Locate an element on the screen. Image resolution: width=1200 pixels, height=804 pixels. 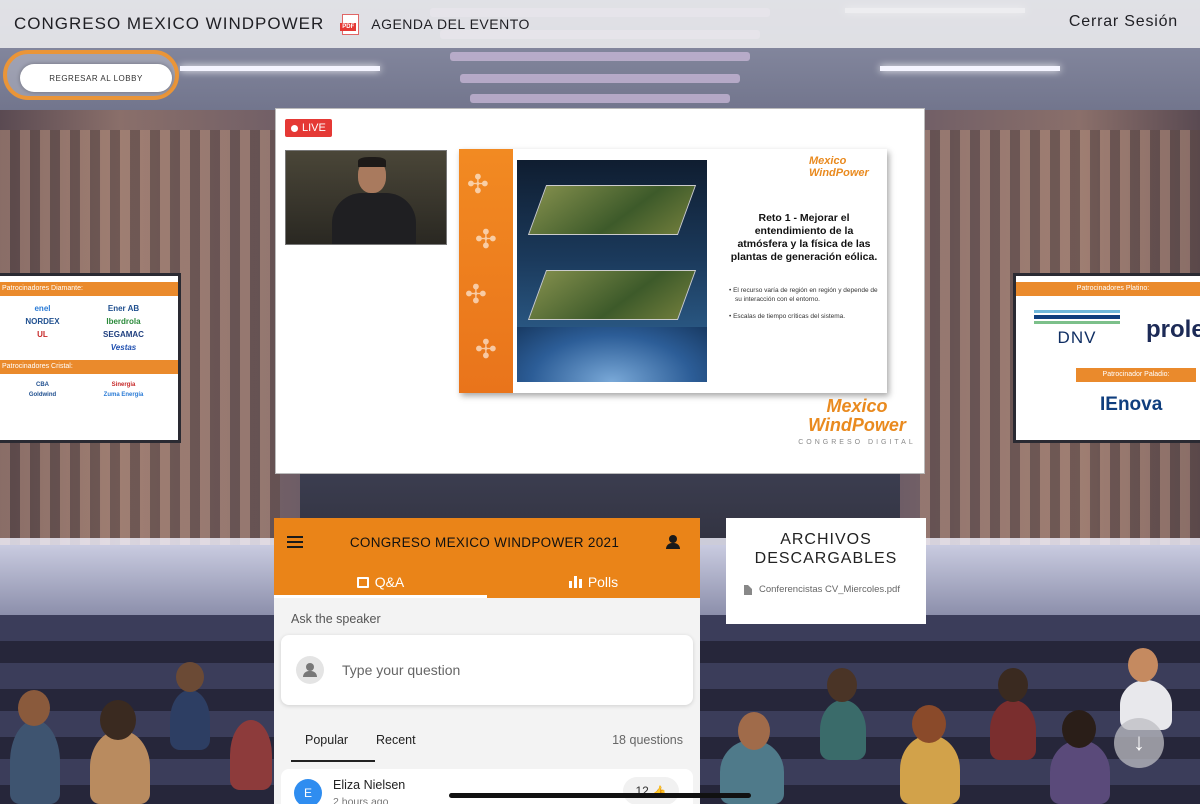
atmosphere-diagram is located at coordinates (612, 271).